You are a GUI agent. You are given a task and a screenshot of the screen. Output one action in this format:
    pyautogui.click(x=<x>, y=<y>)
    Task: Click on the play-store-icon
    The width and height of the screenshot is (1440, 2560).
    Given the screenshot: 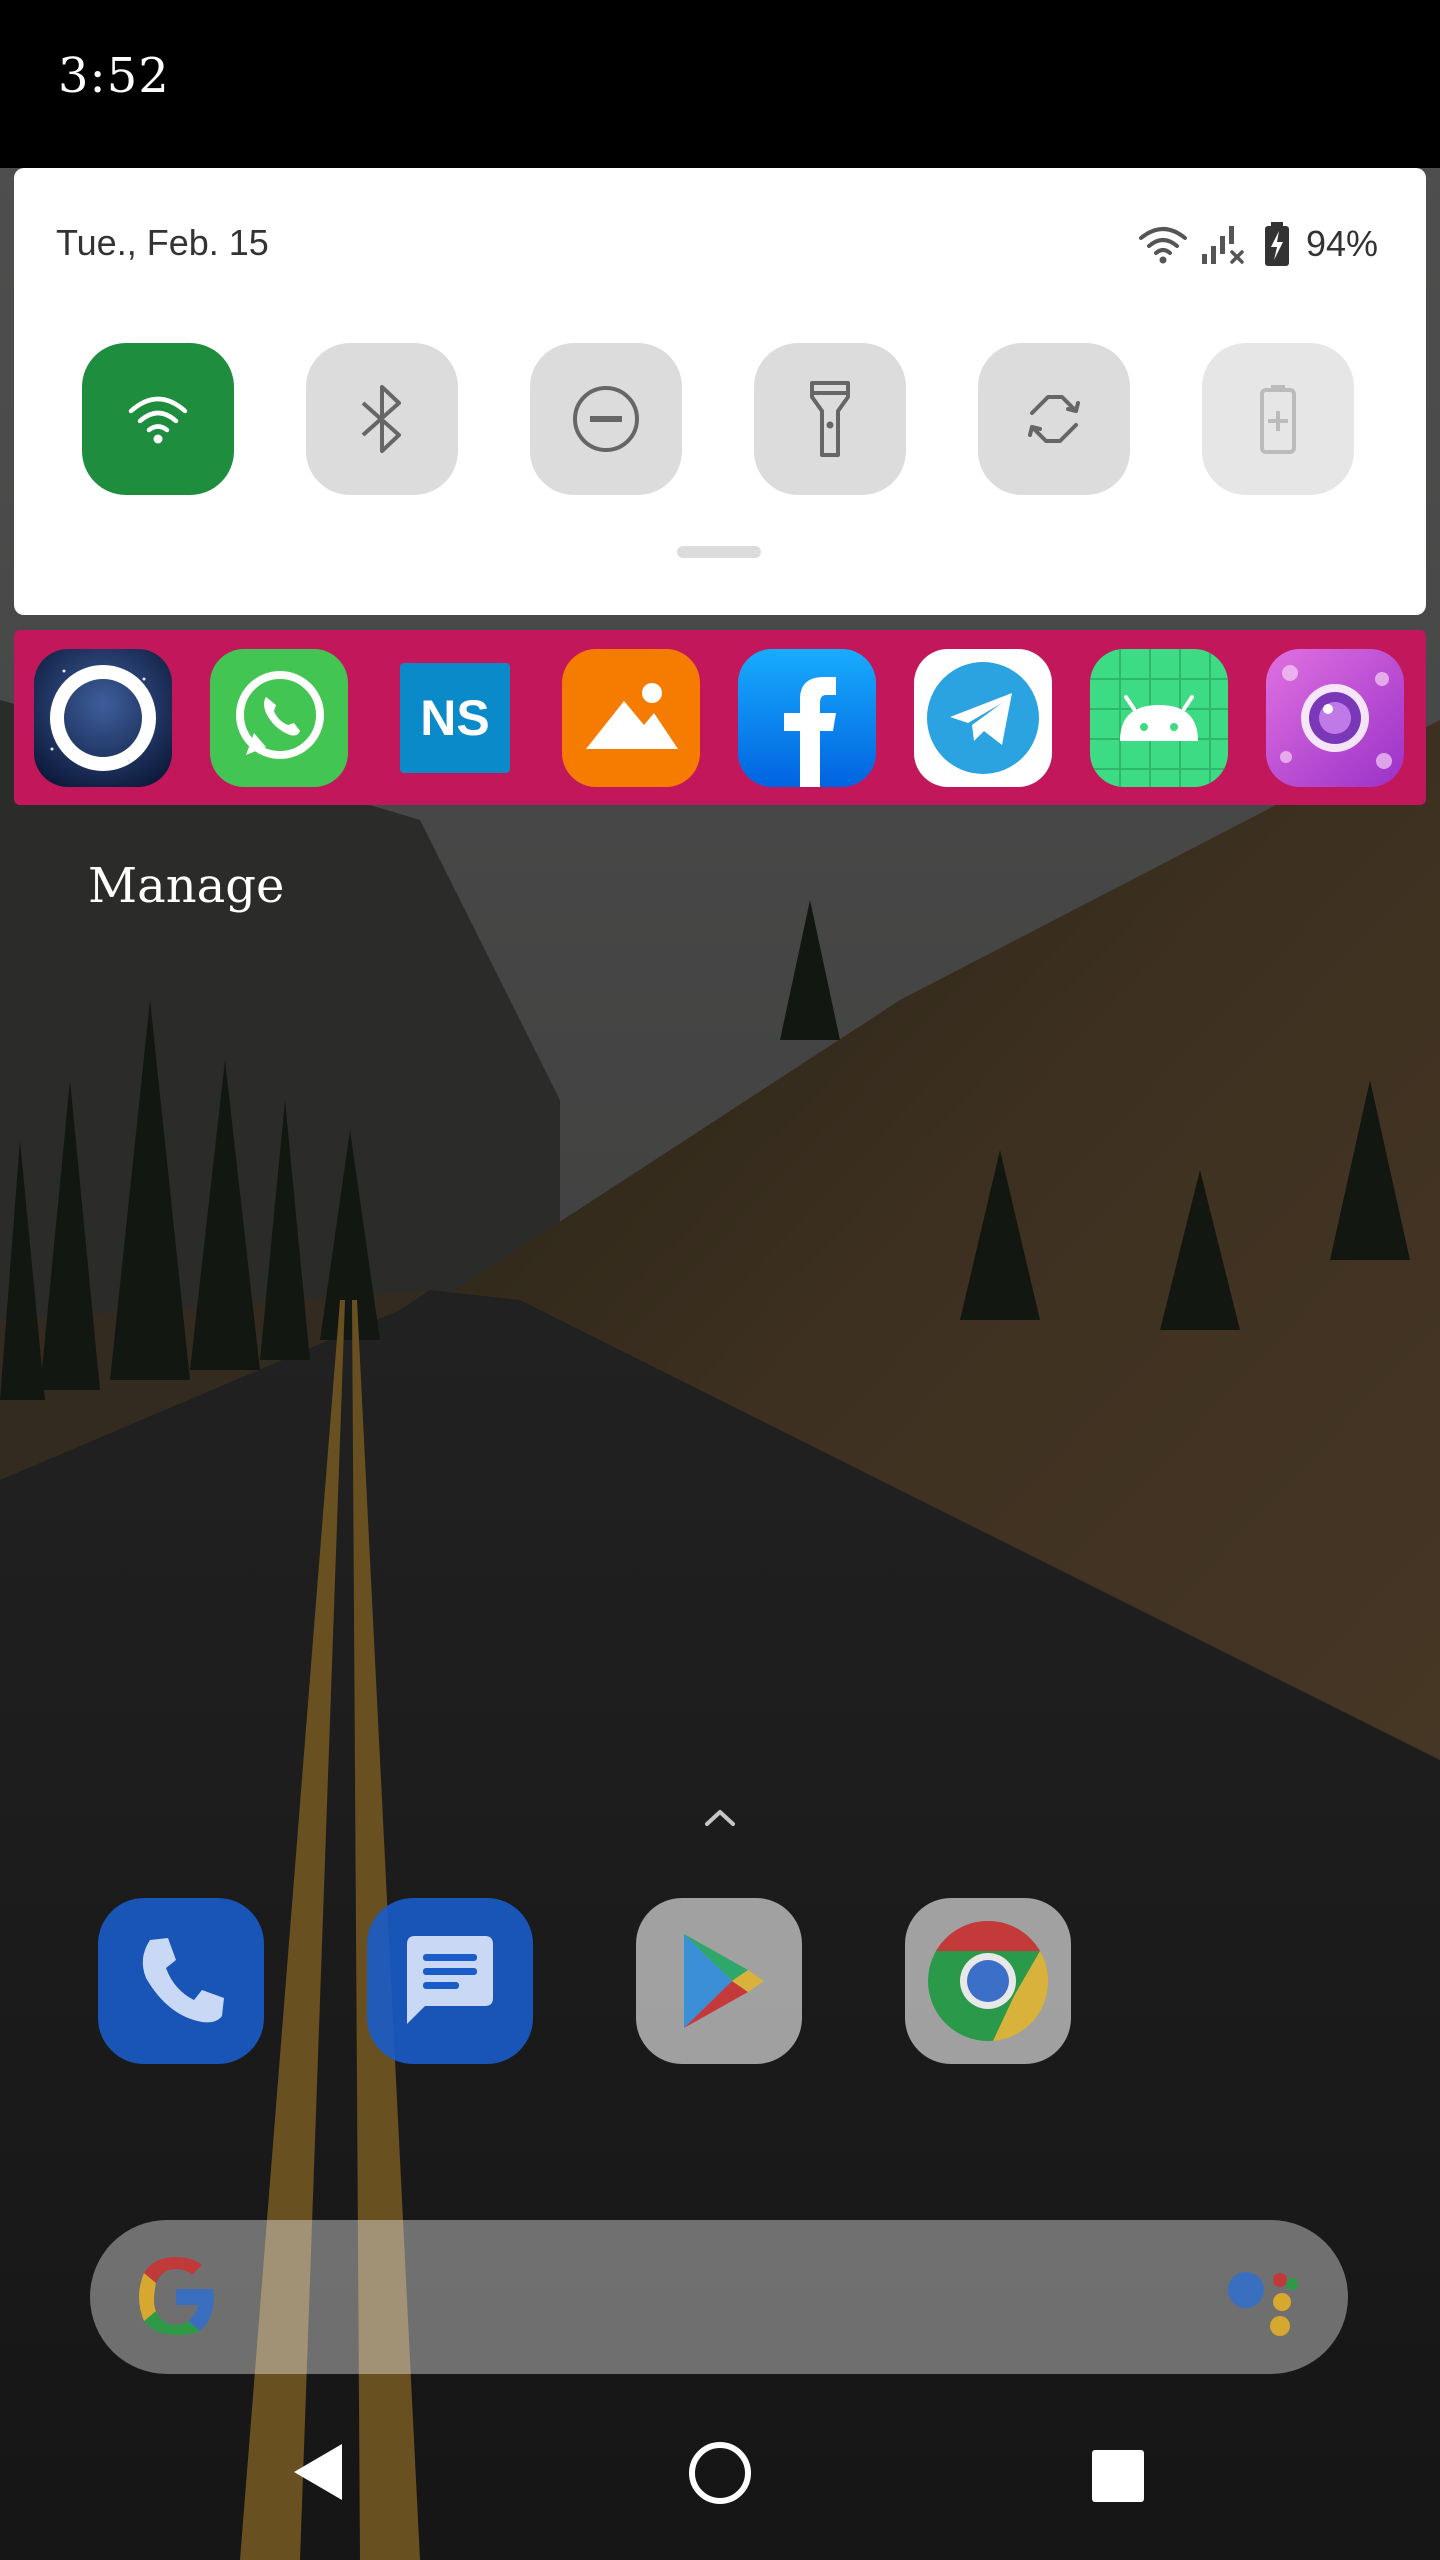 What is the action you would take?
    pyautogui.click(x=719, y=1981)
    